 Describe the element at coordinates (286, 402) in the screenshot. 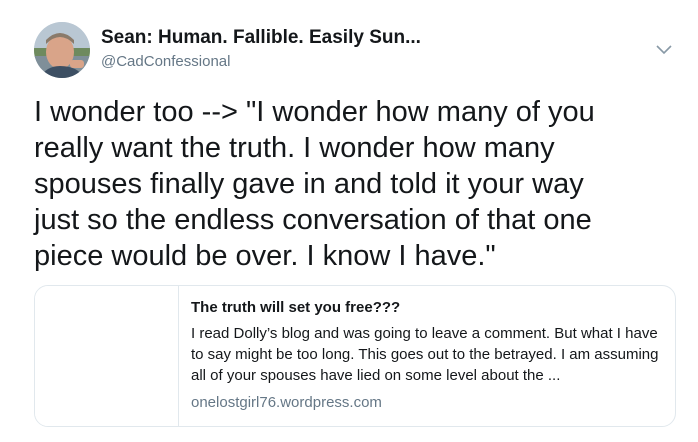

I see `card-domain: onelostgirl76.wordpress.com` at that location.